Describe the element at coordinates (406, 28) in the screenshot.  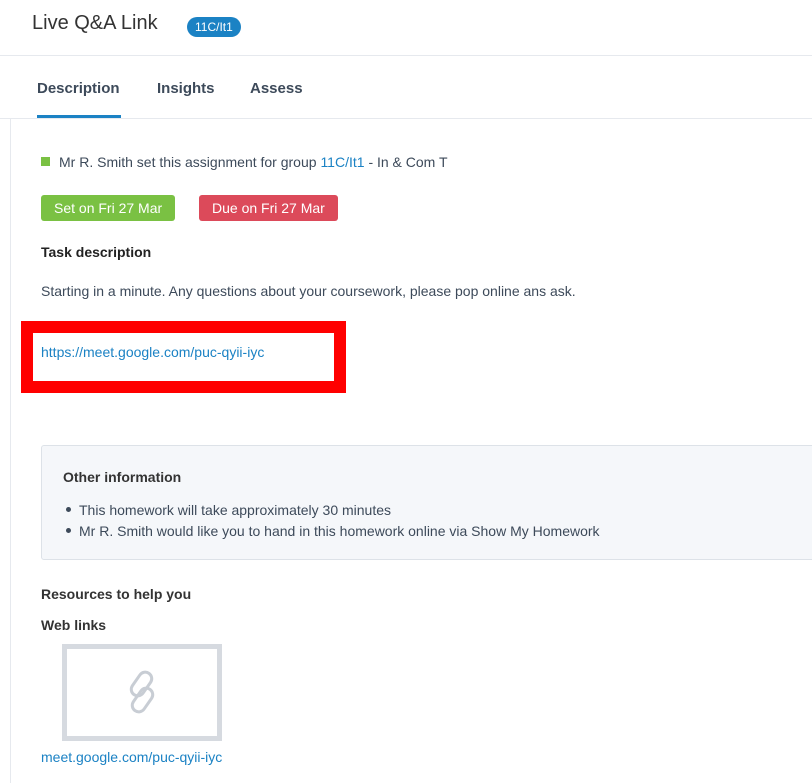
I see `page-header: Live Q&A Link 11C/It1` at that location.